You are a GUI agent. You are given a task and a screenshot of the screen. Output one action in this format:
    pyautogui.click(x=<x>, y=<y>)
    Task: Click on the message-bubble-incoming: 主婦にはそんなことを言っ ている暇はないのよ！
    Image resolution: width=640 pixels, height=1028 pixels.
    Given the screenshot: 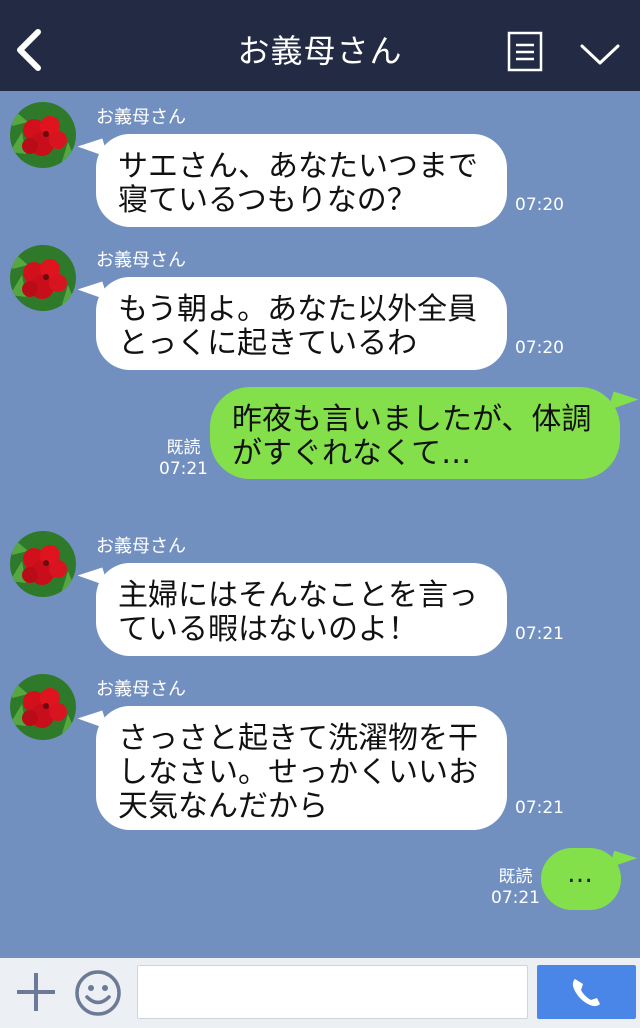 What is the action you would take?
    pyautogui.click(x=301, y=609)
    